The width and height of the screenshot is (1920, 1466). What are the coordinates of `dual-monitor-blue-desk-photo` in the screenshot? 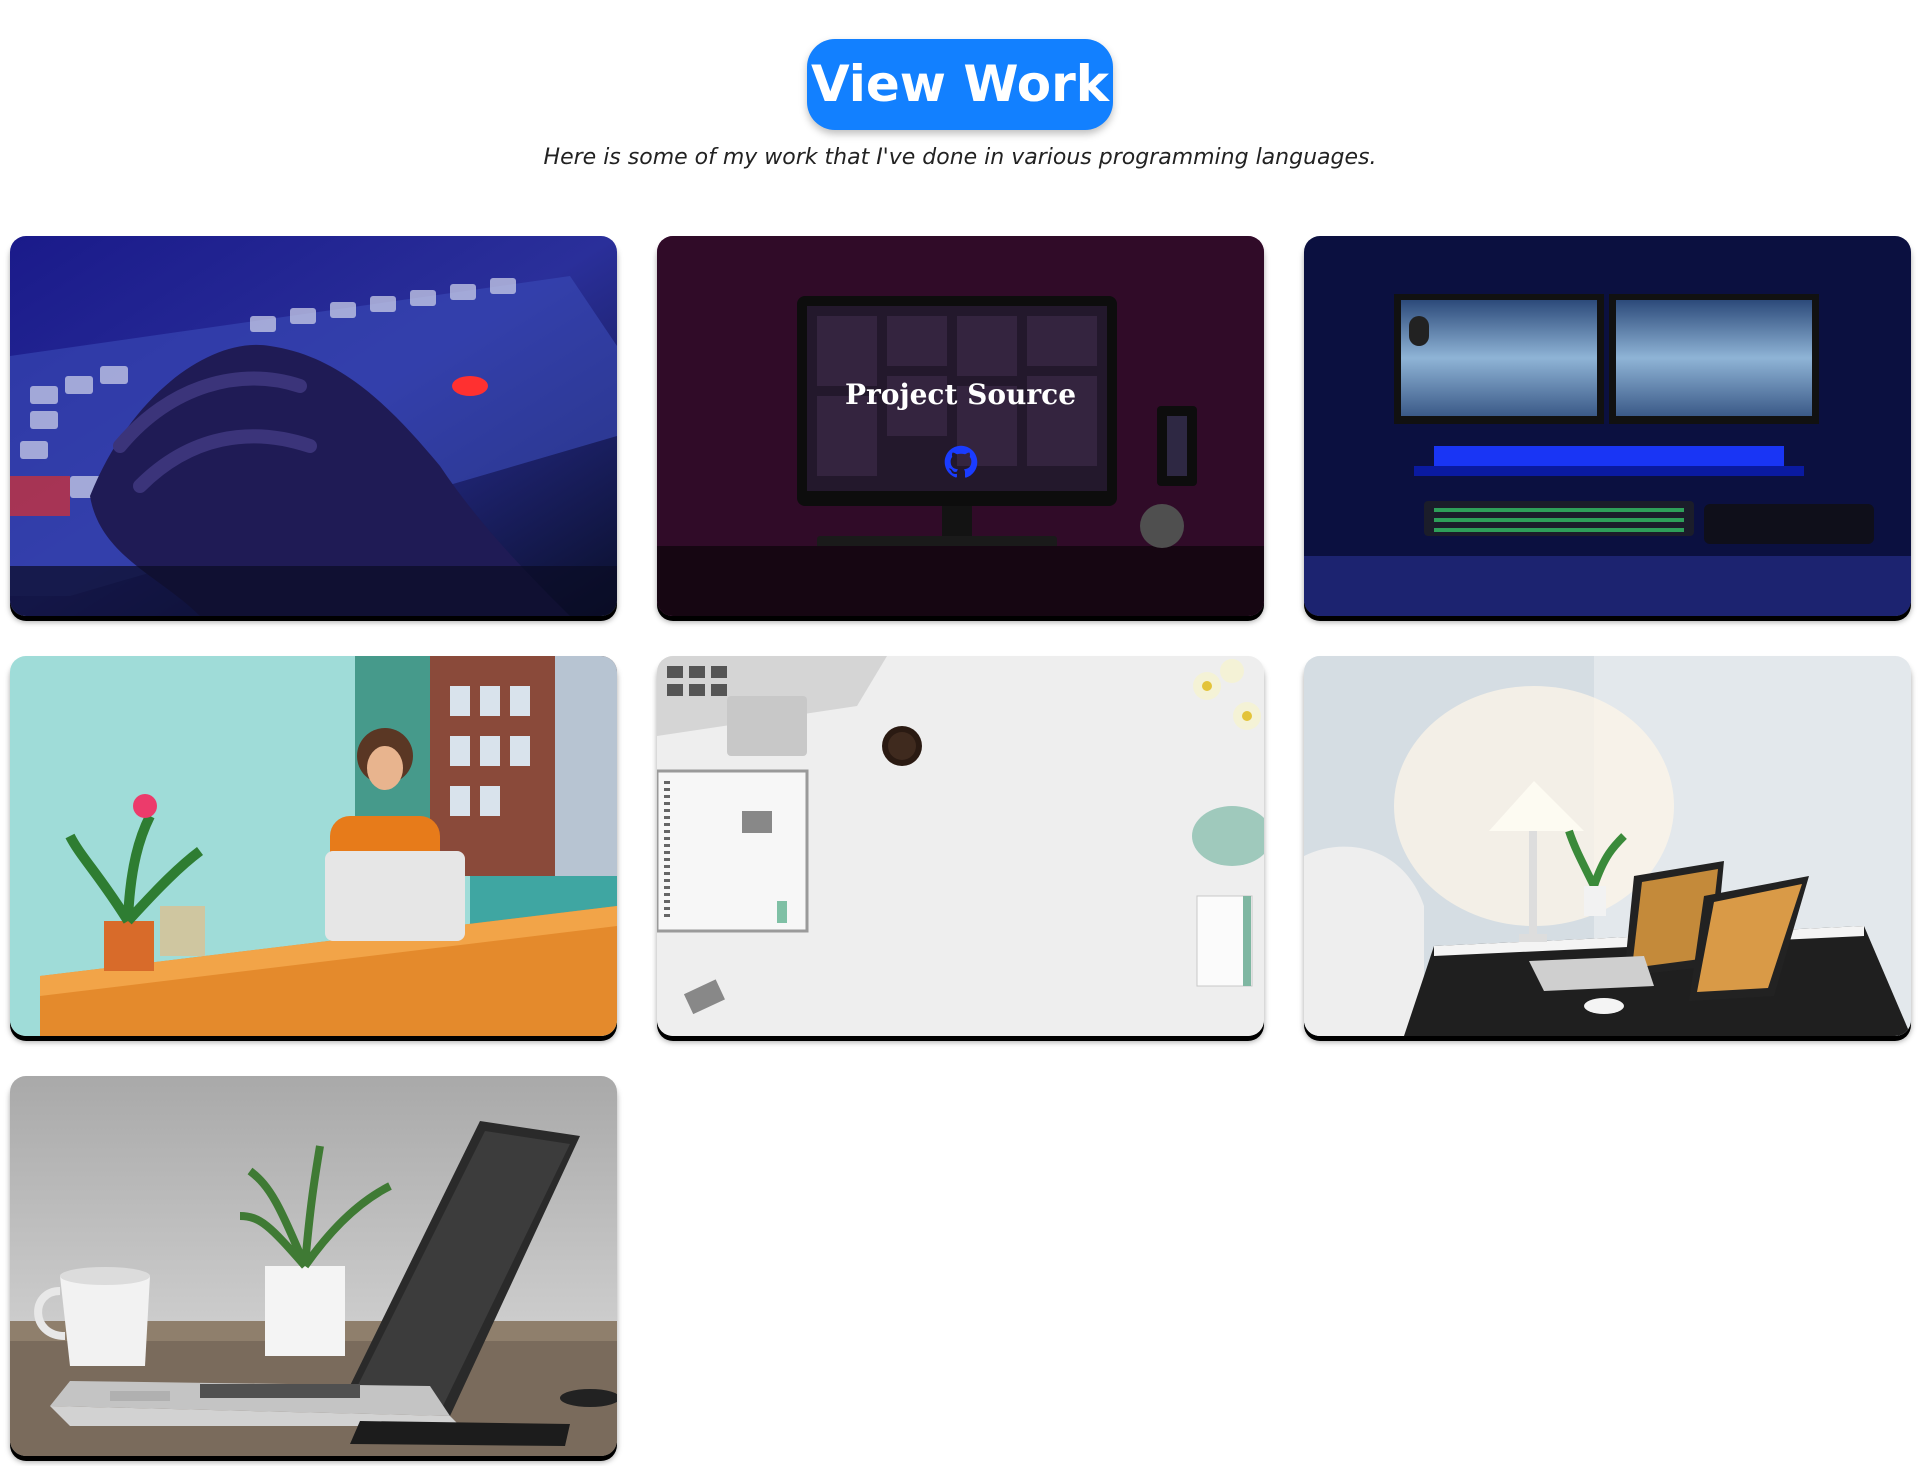 It's located at (1607, 426).